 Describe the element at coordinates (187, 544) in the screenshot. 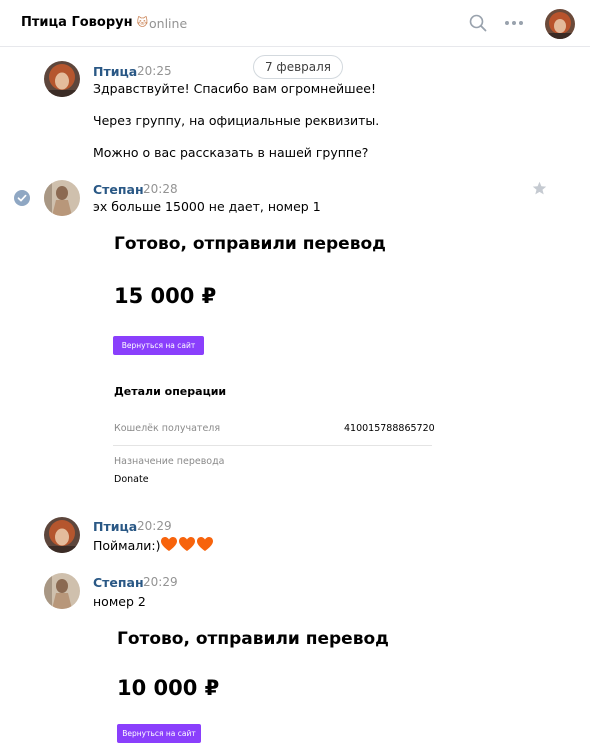

I see `hearts-emoji` at that location.